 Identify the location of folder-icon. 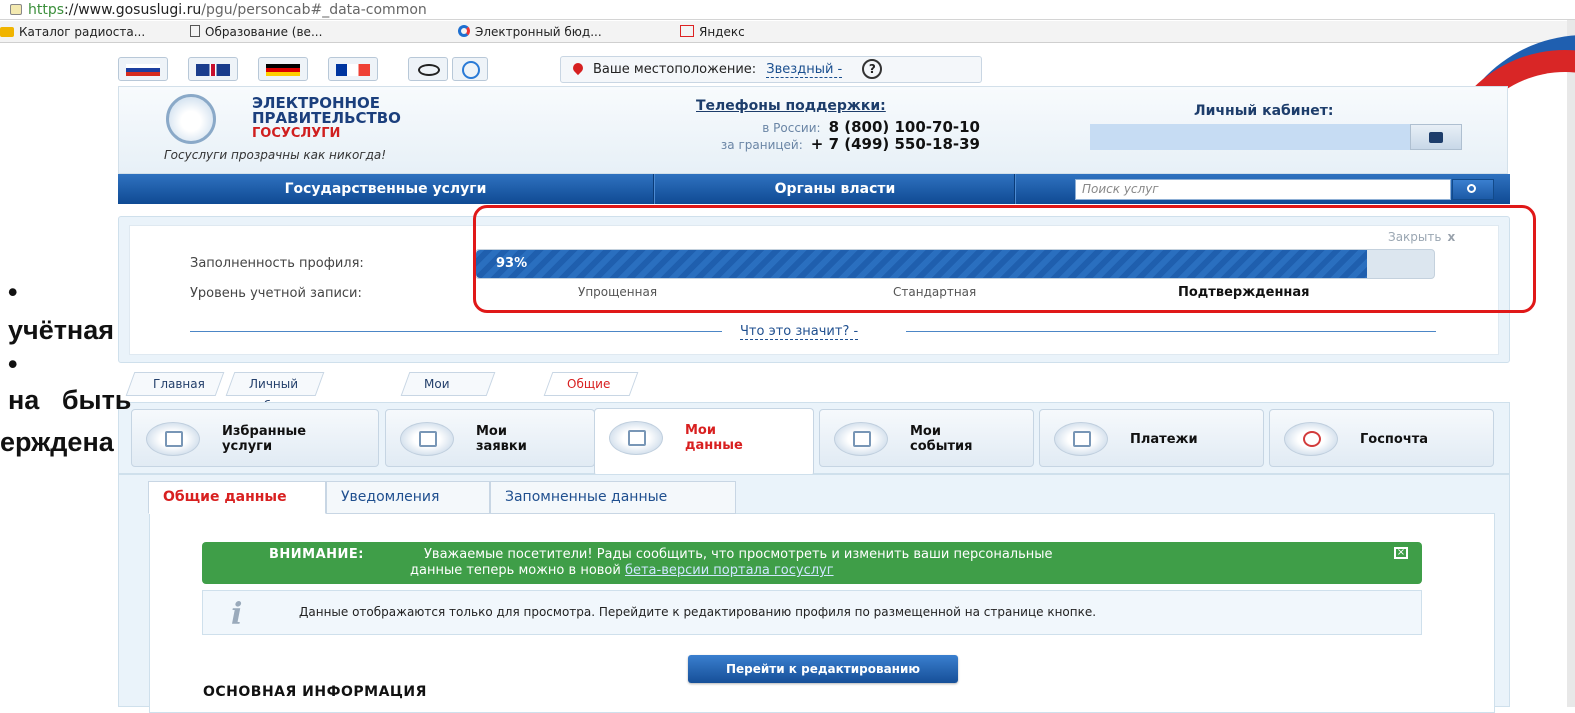
(7, 32).